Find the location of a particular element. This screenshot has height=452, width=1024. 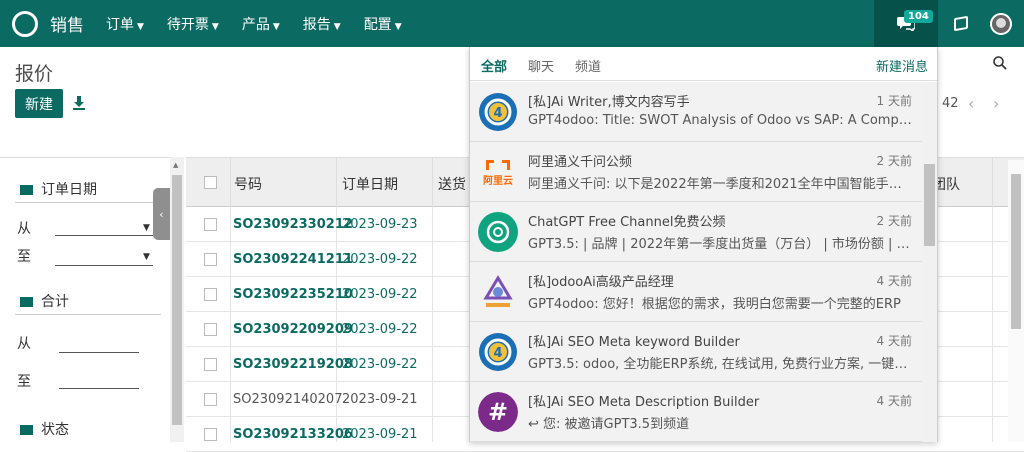

tab-chat: 聊天 is located at coordinates (541, 65).